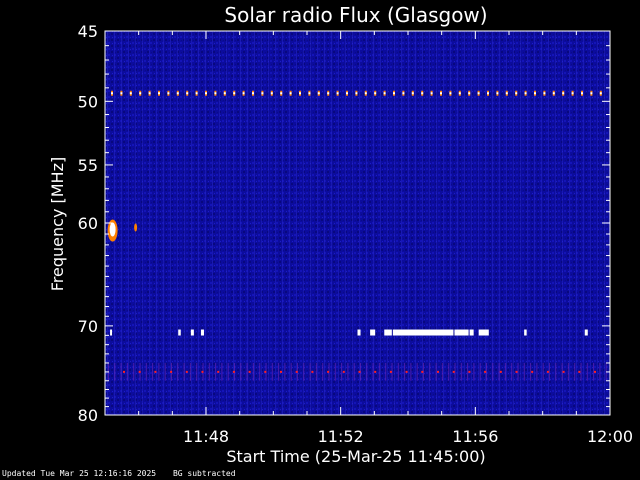 Image resolution: width=640 pixels, height=480 pixels. What do you see at coordinates (79, 473) in the screenshot?
I see `updated-timestamp: Updated Tue Mar 25 12:16:16 2025` at bounding box center [79, 473].